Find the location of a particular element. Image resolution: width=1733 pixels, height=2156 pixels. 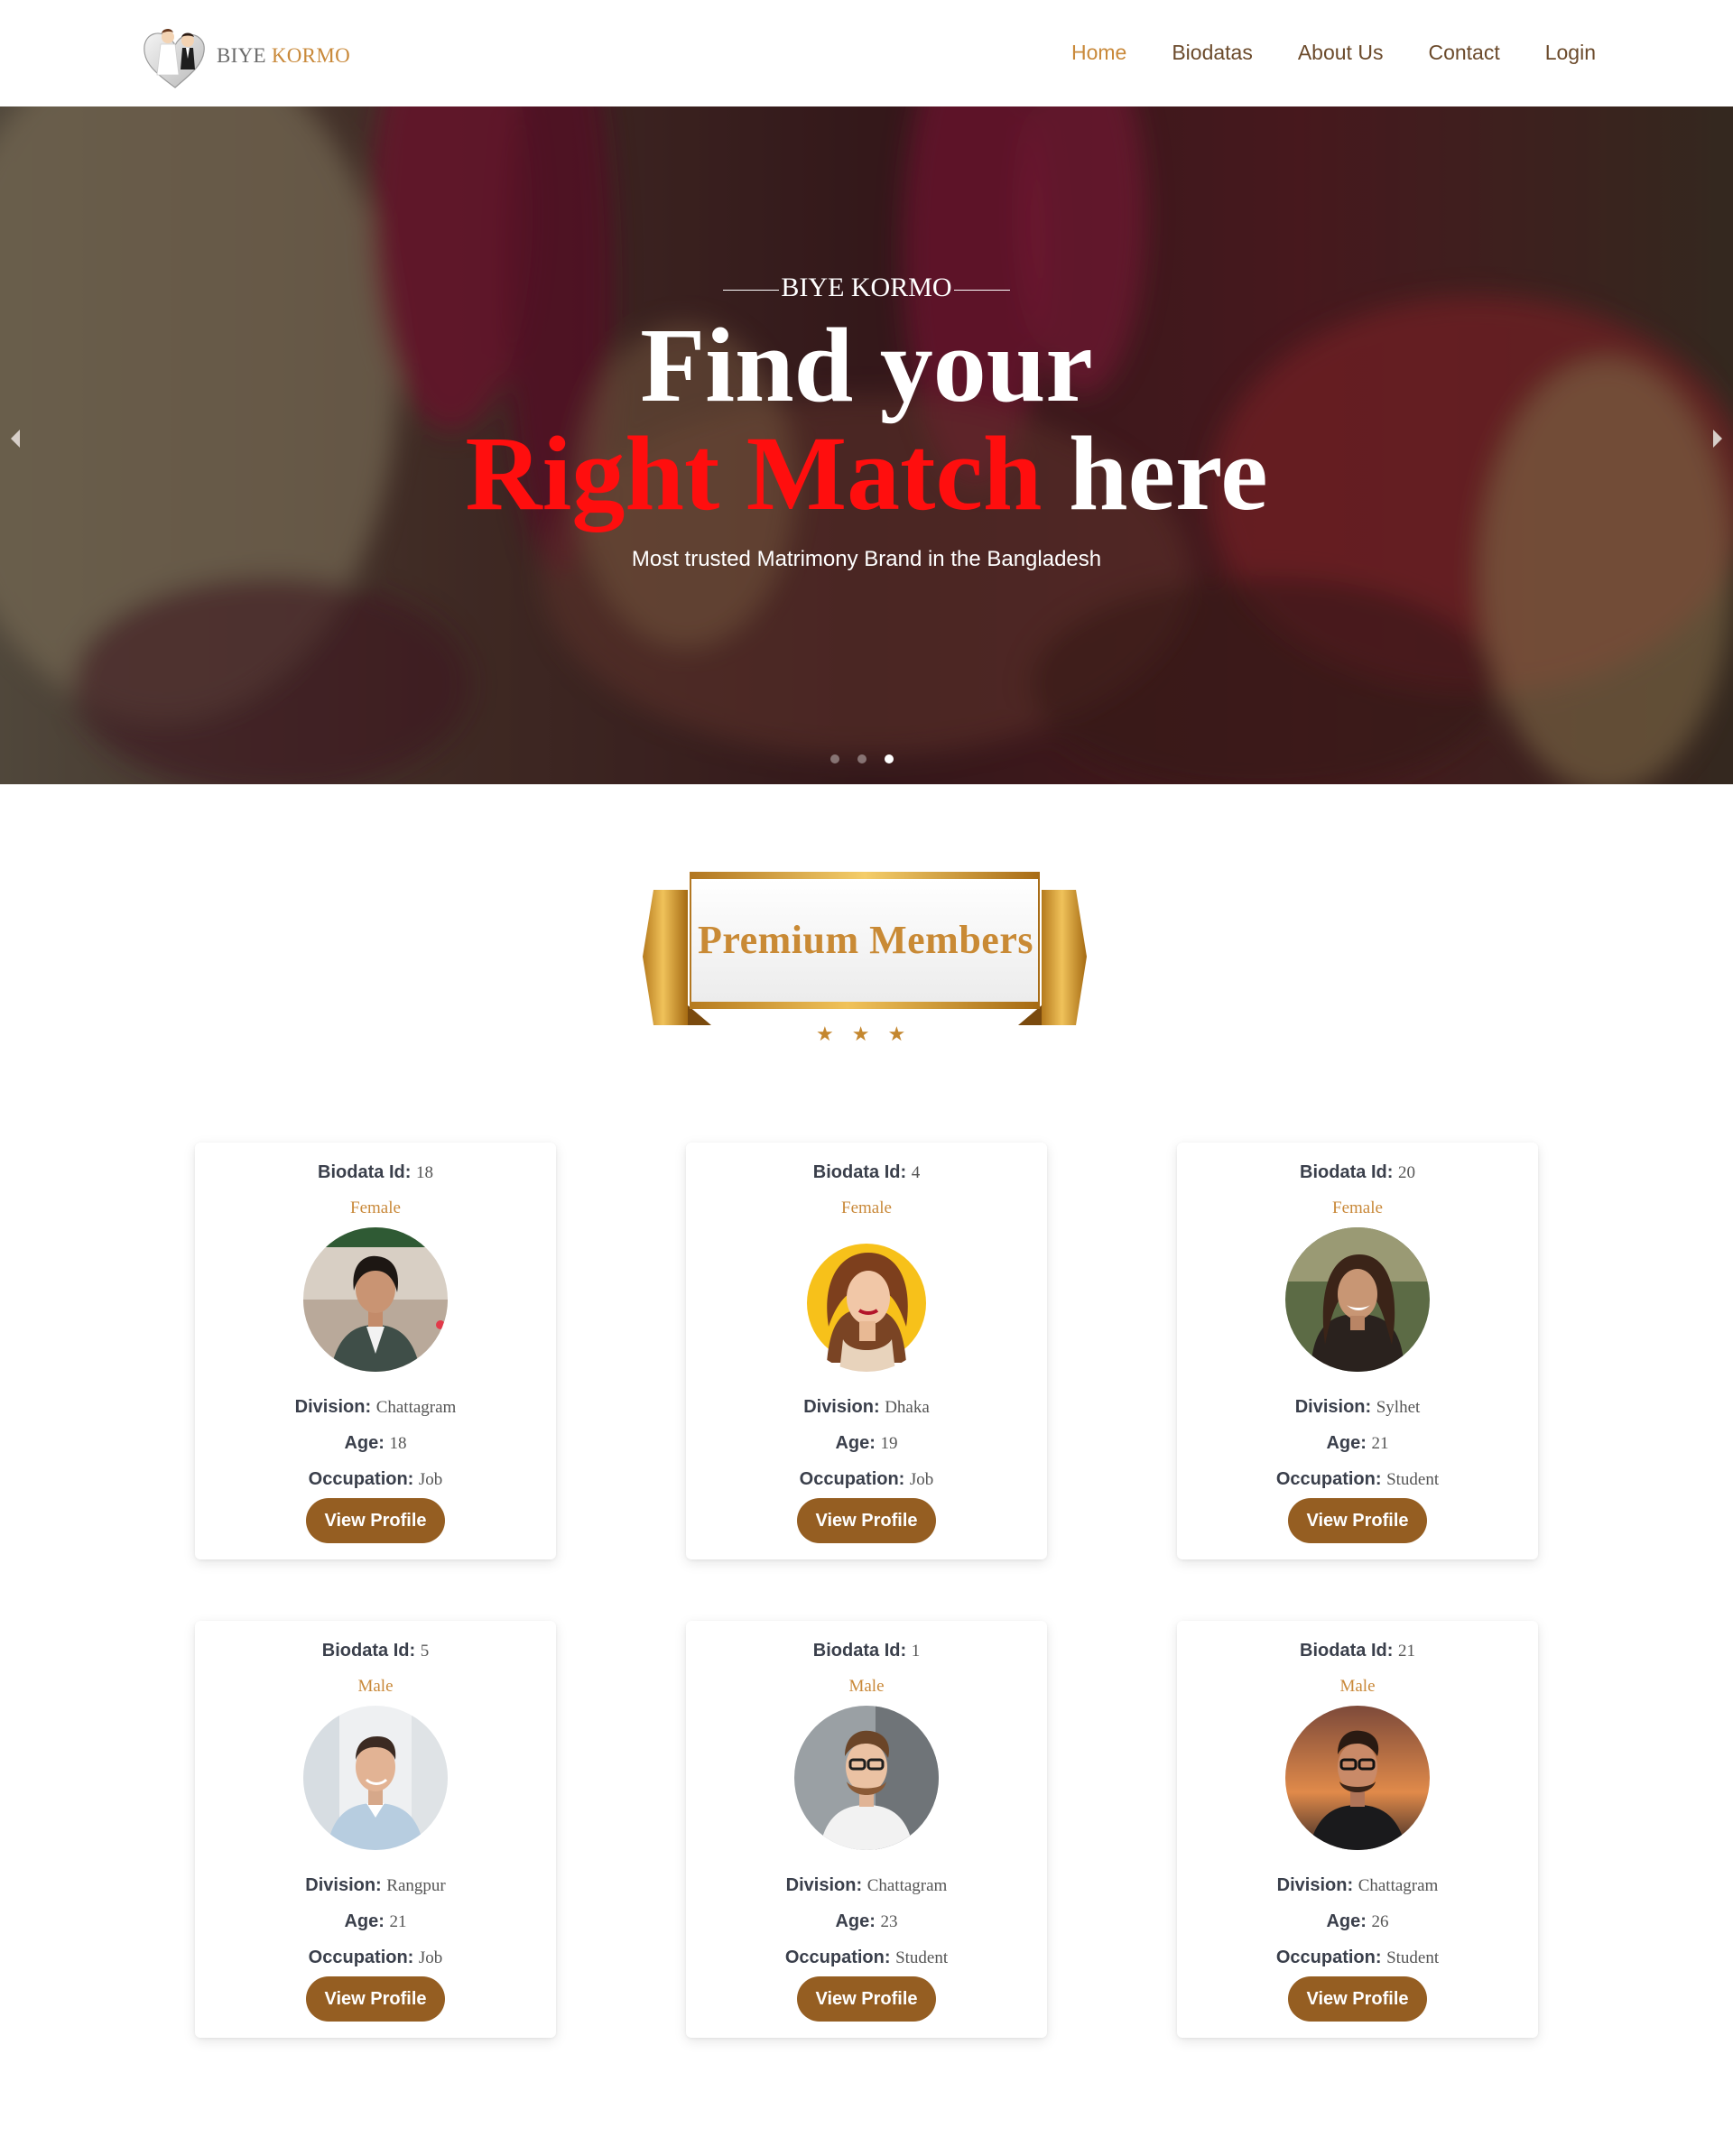

member-age: 23 is located at coordinates (889, 1921).